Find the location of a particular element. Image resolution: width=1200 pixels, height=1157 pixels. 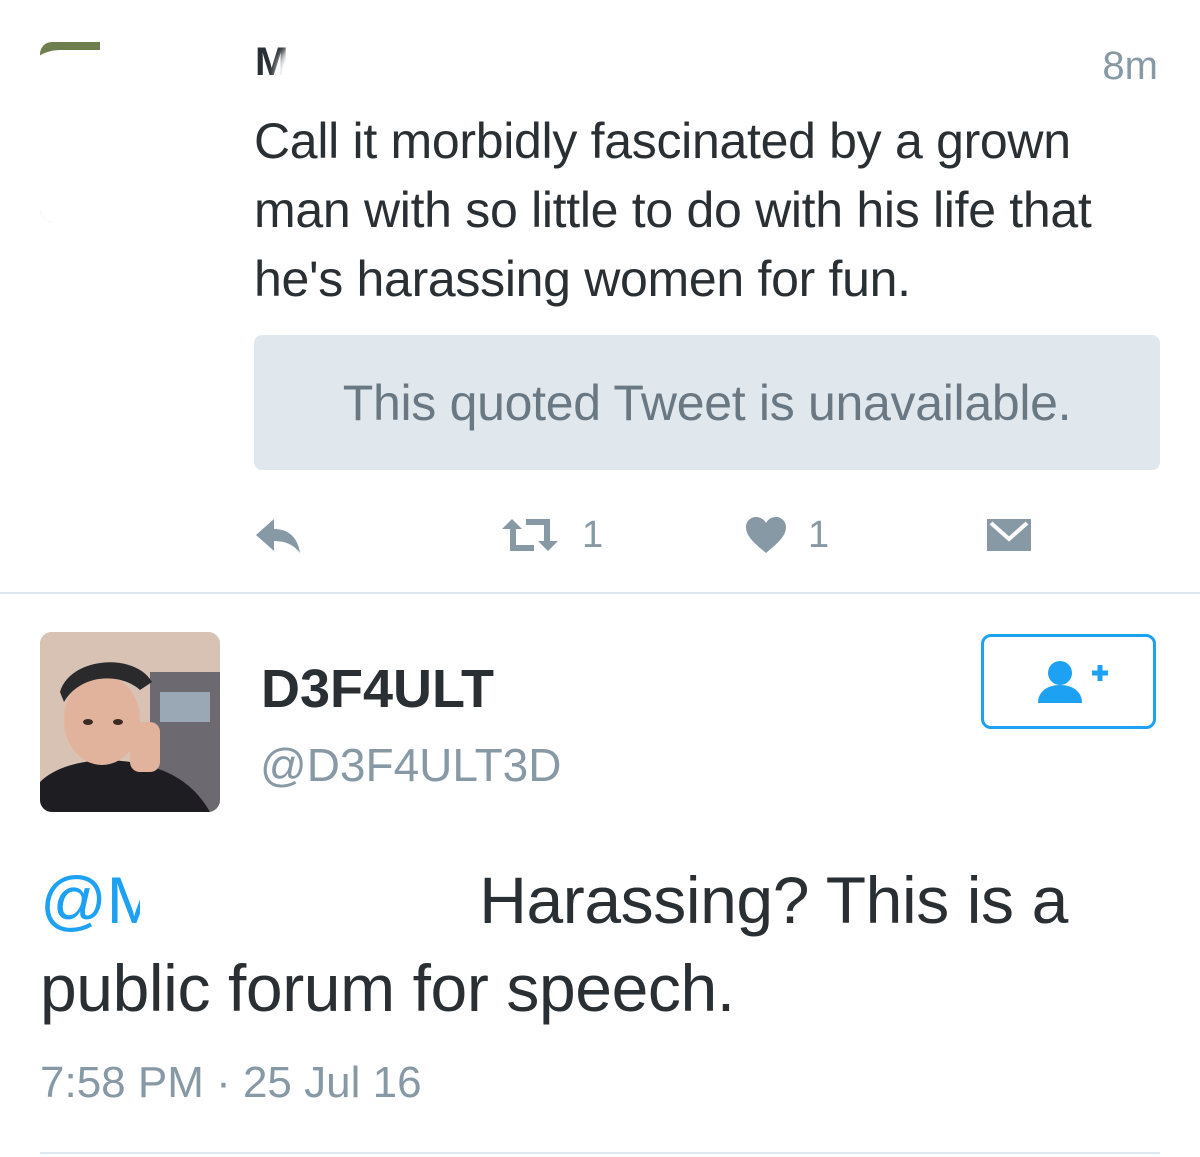

add-user-icon is located at coordinates (1072, 681).